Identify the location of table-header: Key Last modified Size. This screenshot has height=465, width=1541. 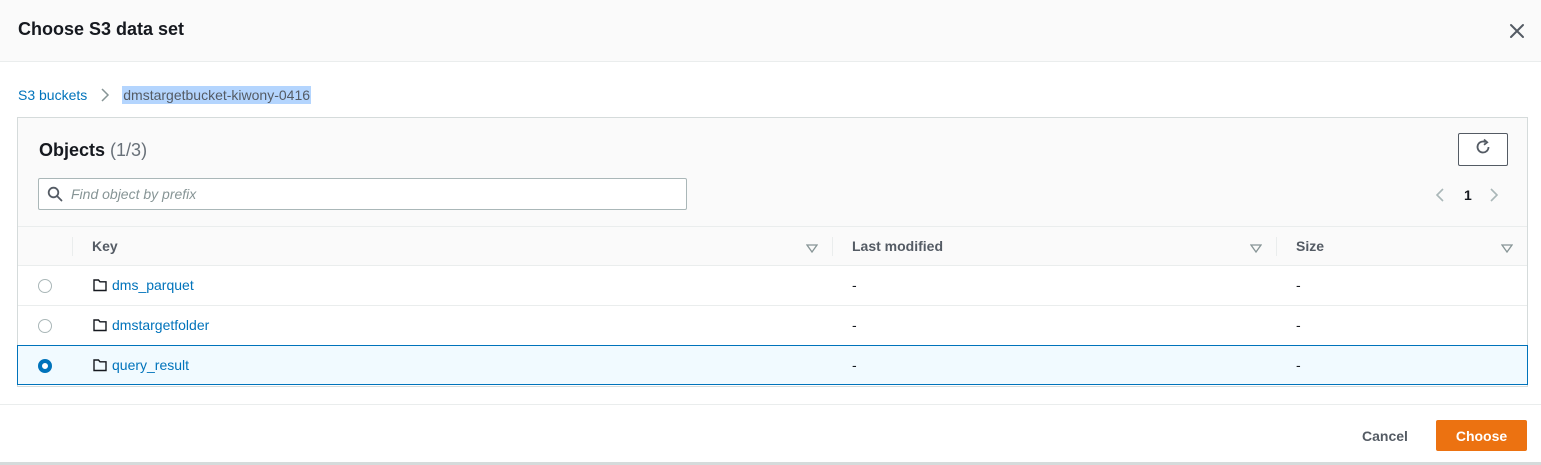
(772, 246).